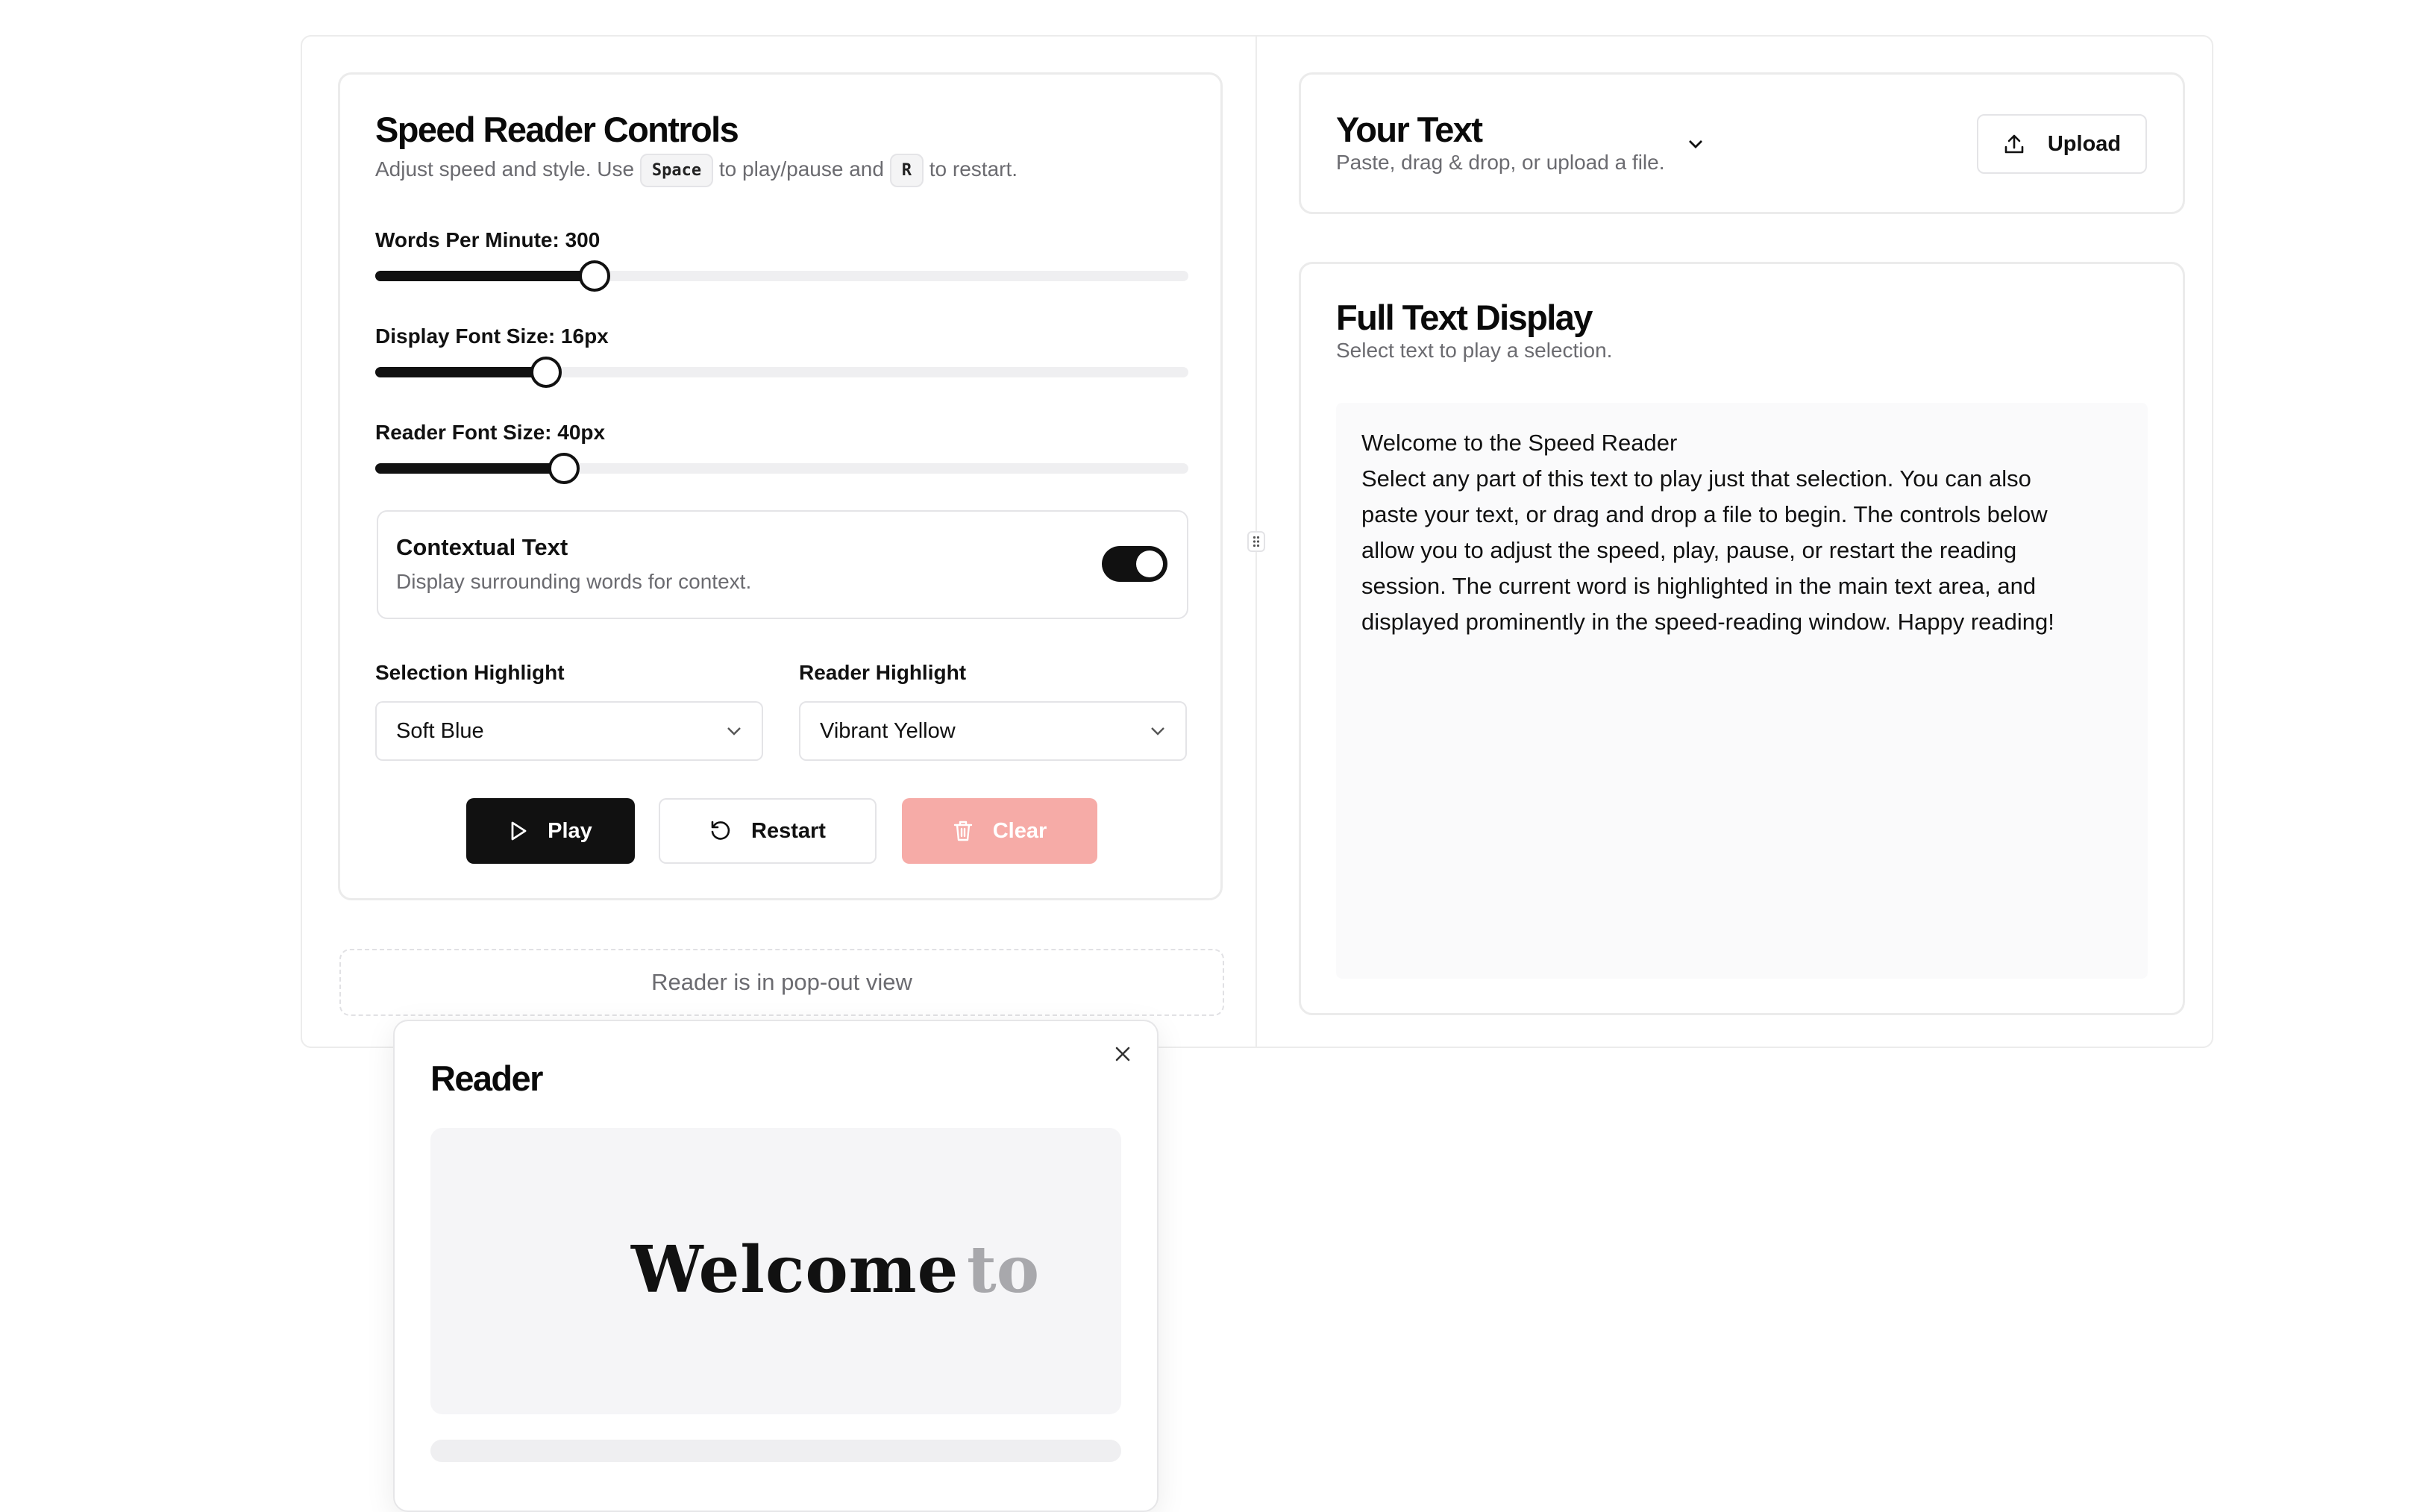  I want to click on your-text-subtitle: Paste, drag & drop, or upload a file., so click(1500, 162).